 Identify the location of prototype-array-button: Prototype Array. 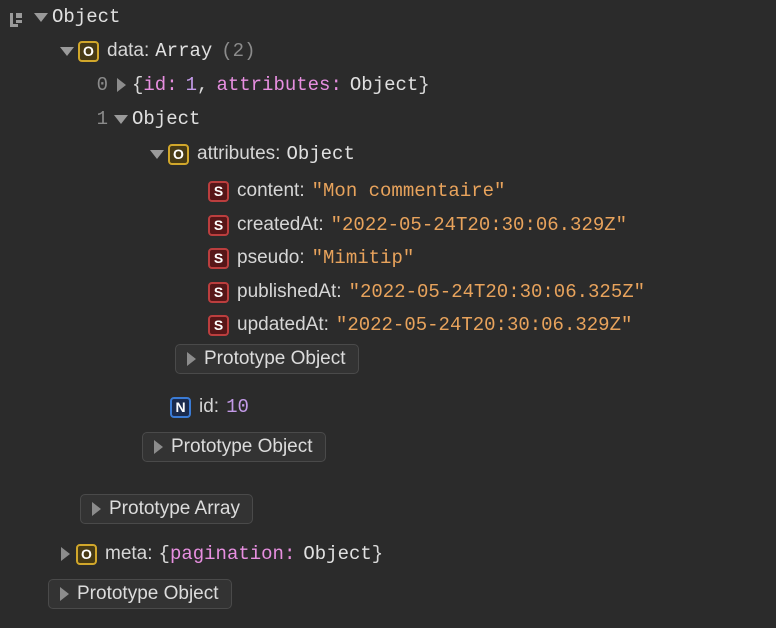
(166, 509).